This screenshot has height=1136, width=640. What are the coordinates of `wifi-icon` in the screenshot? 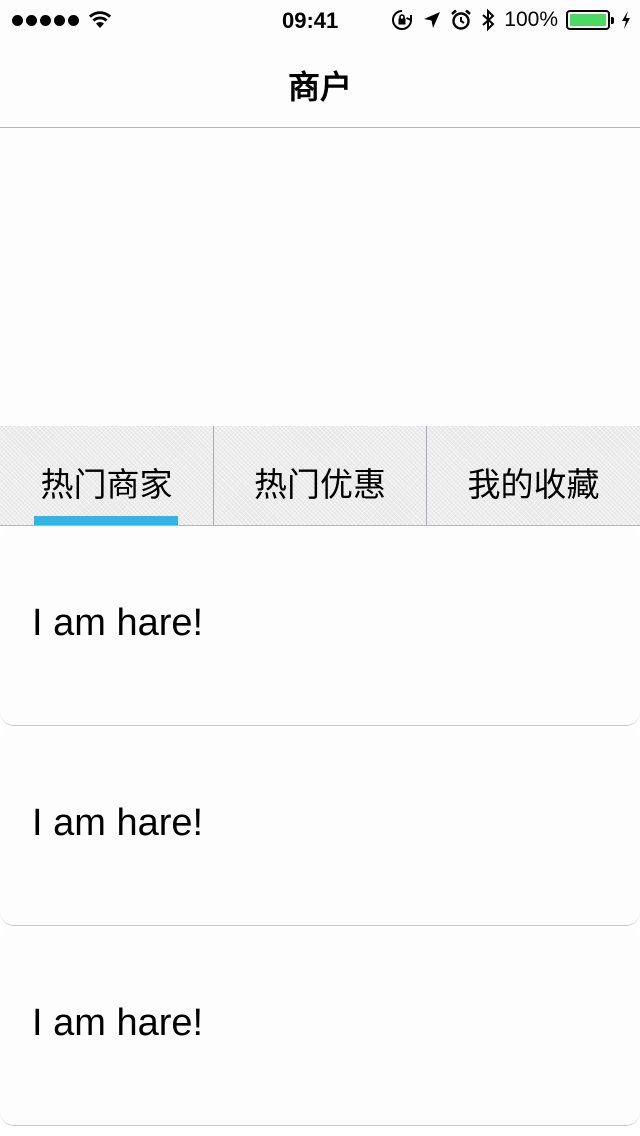 It's located at (100, 19).